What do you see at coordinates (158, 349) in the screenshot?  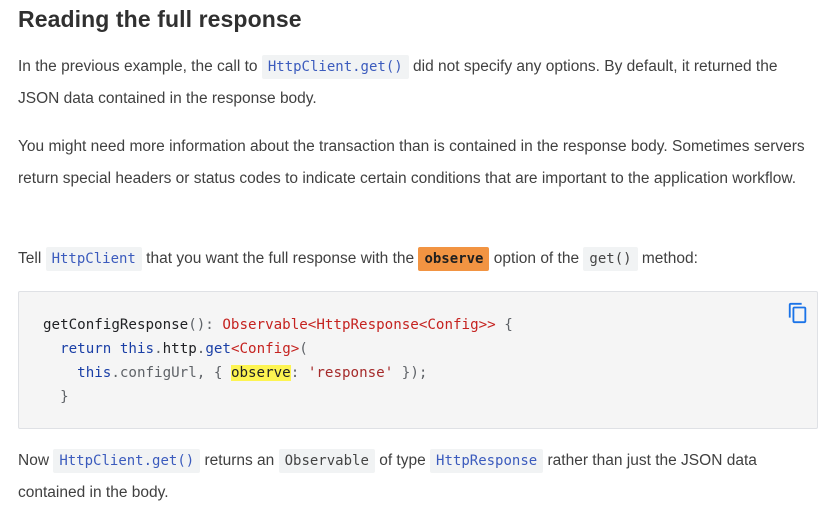 I see `code-token: .` at bounding box center [158, 349].